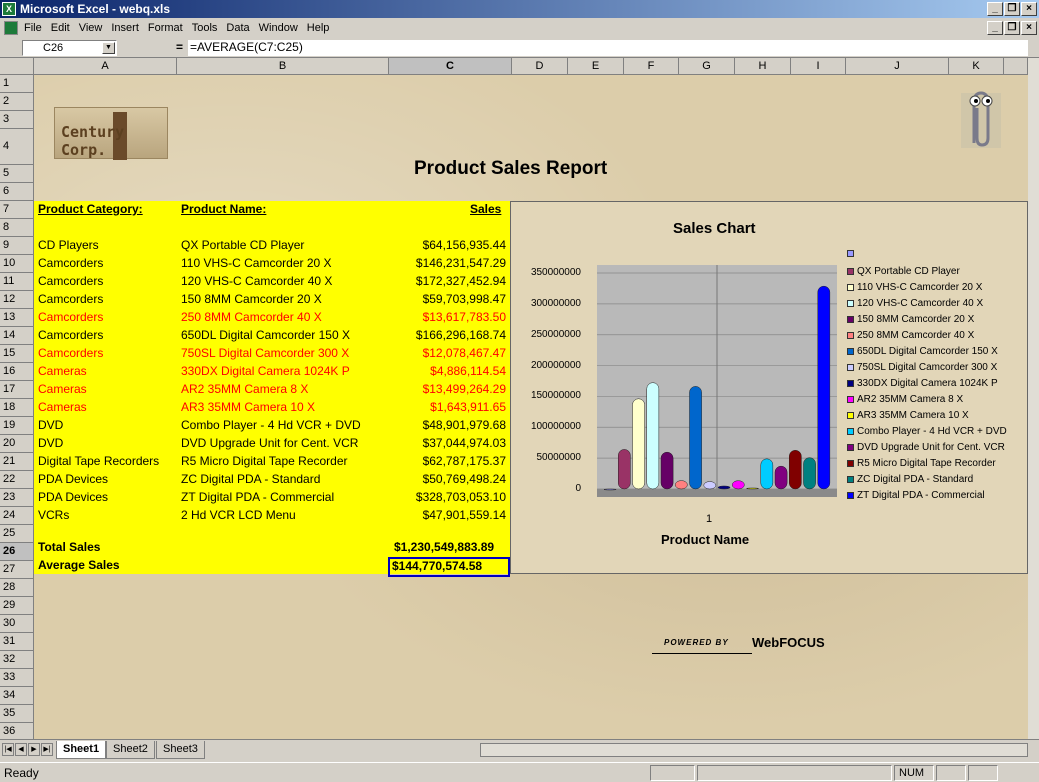 Image resolution: width=1039 pixels, height=782 pixels. What do you see at coordinates (17, 642) in the screenshot?
I see `row-header: 31` at bounding box center [17, 642].